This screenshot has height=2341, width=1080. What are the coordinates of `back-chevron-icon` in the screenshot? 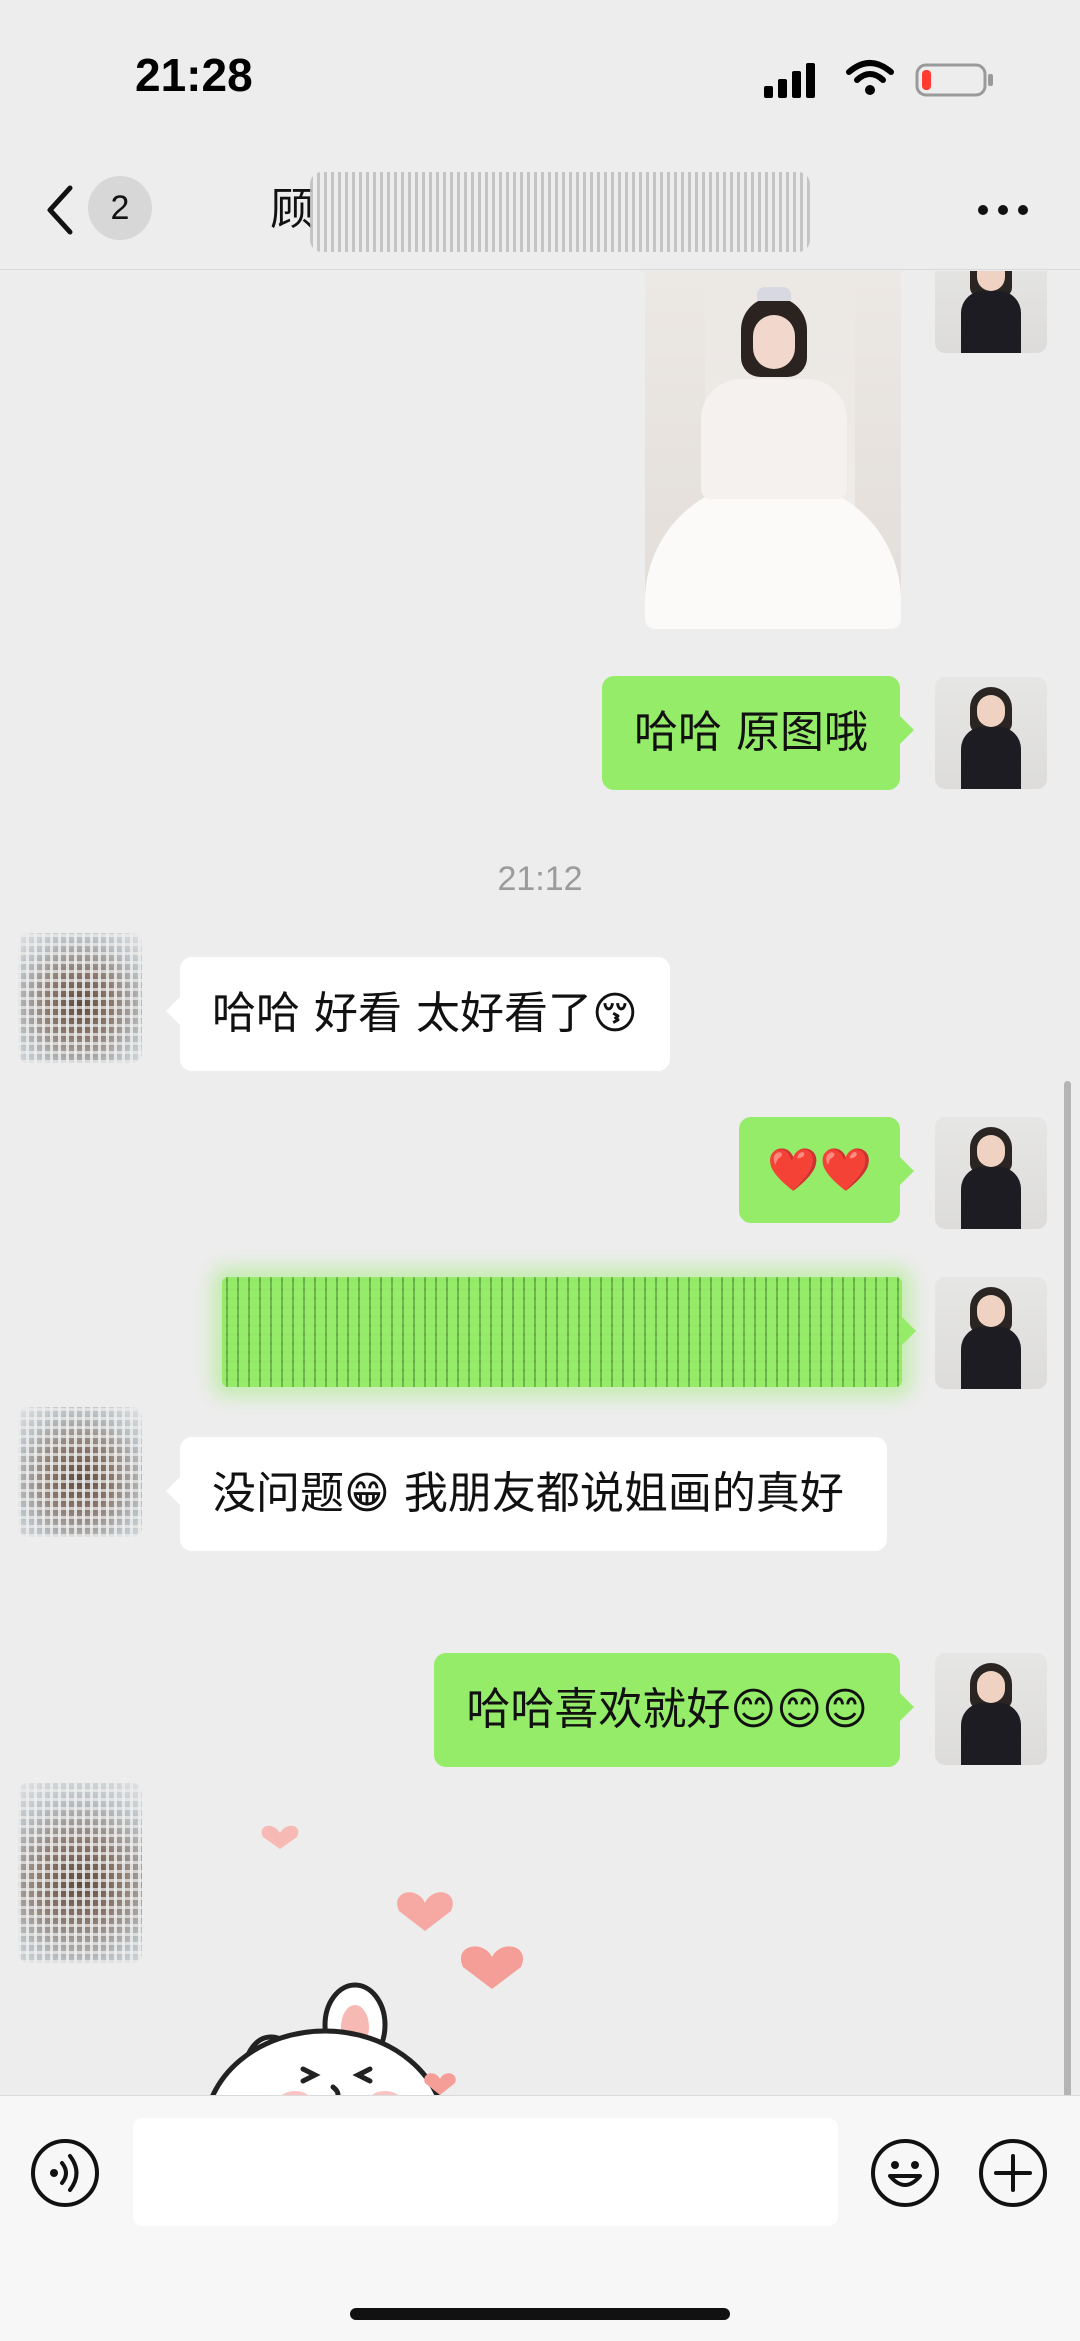 It's located at (60, 210).